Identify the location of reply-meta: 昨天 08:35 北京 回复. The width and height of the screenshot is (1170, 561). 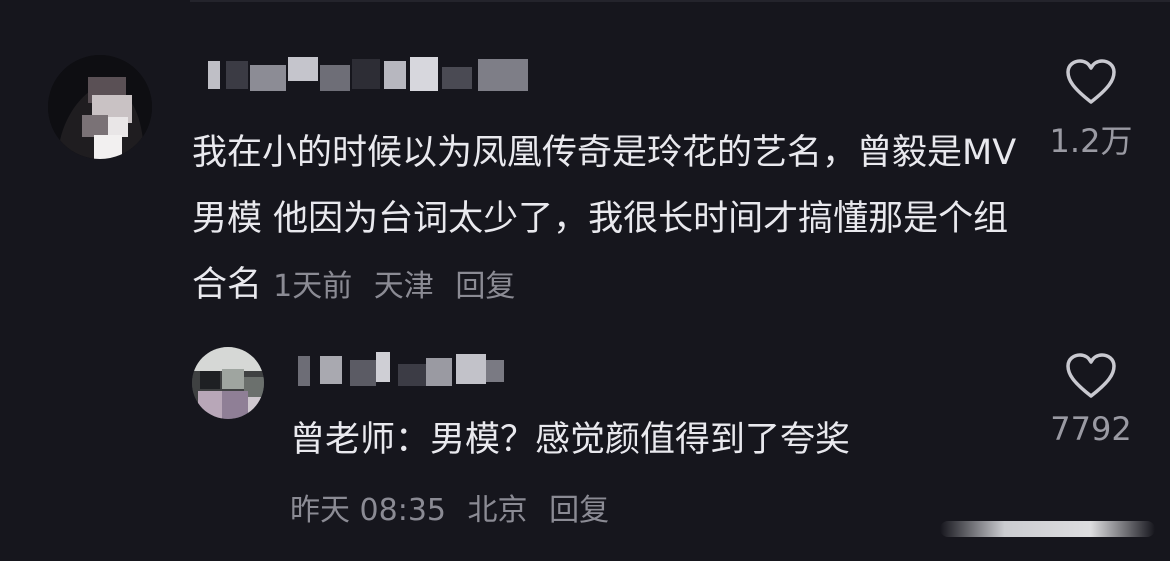
(455, 507).